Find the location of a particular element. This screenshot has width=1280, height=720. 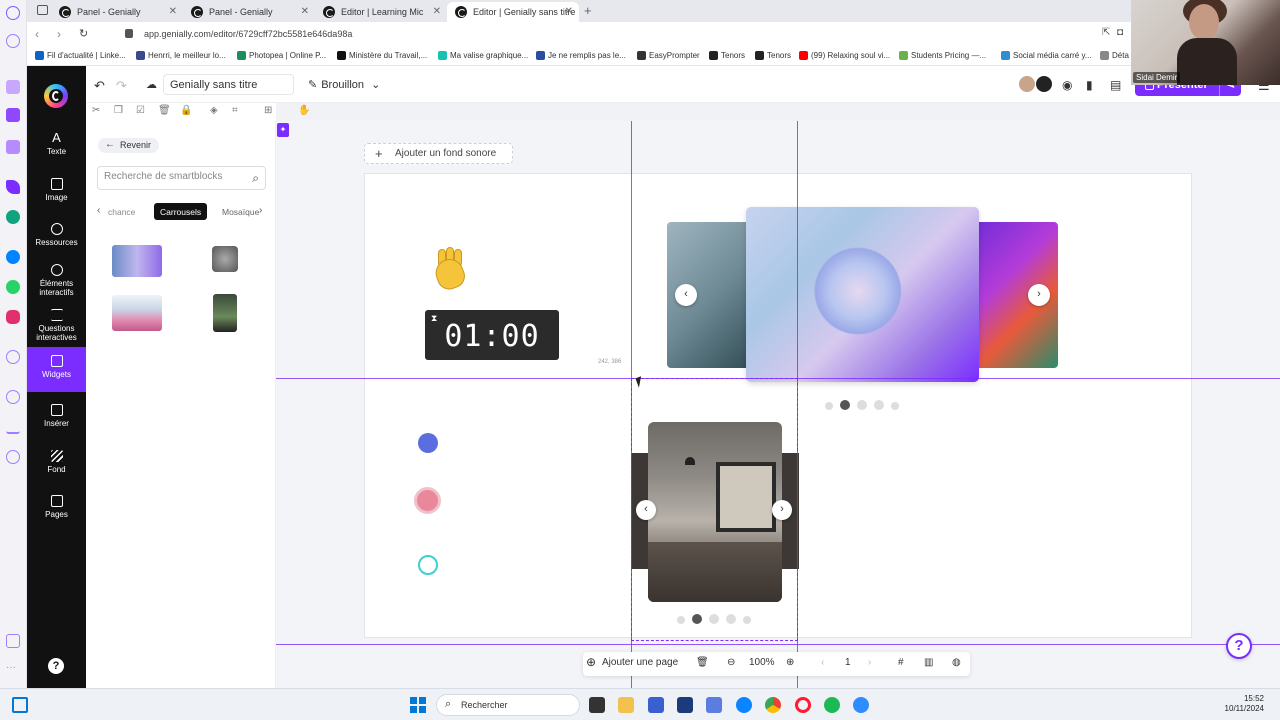

zoom-out-icon: ⊖ is located at coordinates (731, 662).